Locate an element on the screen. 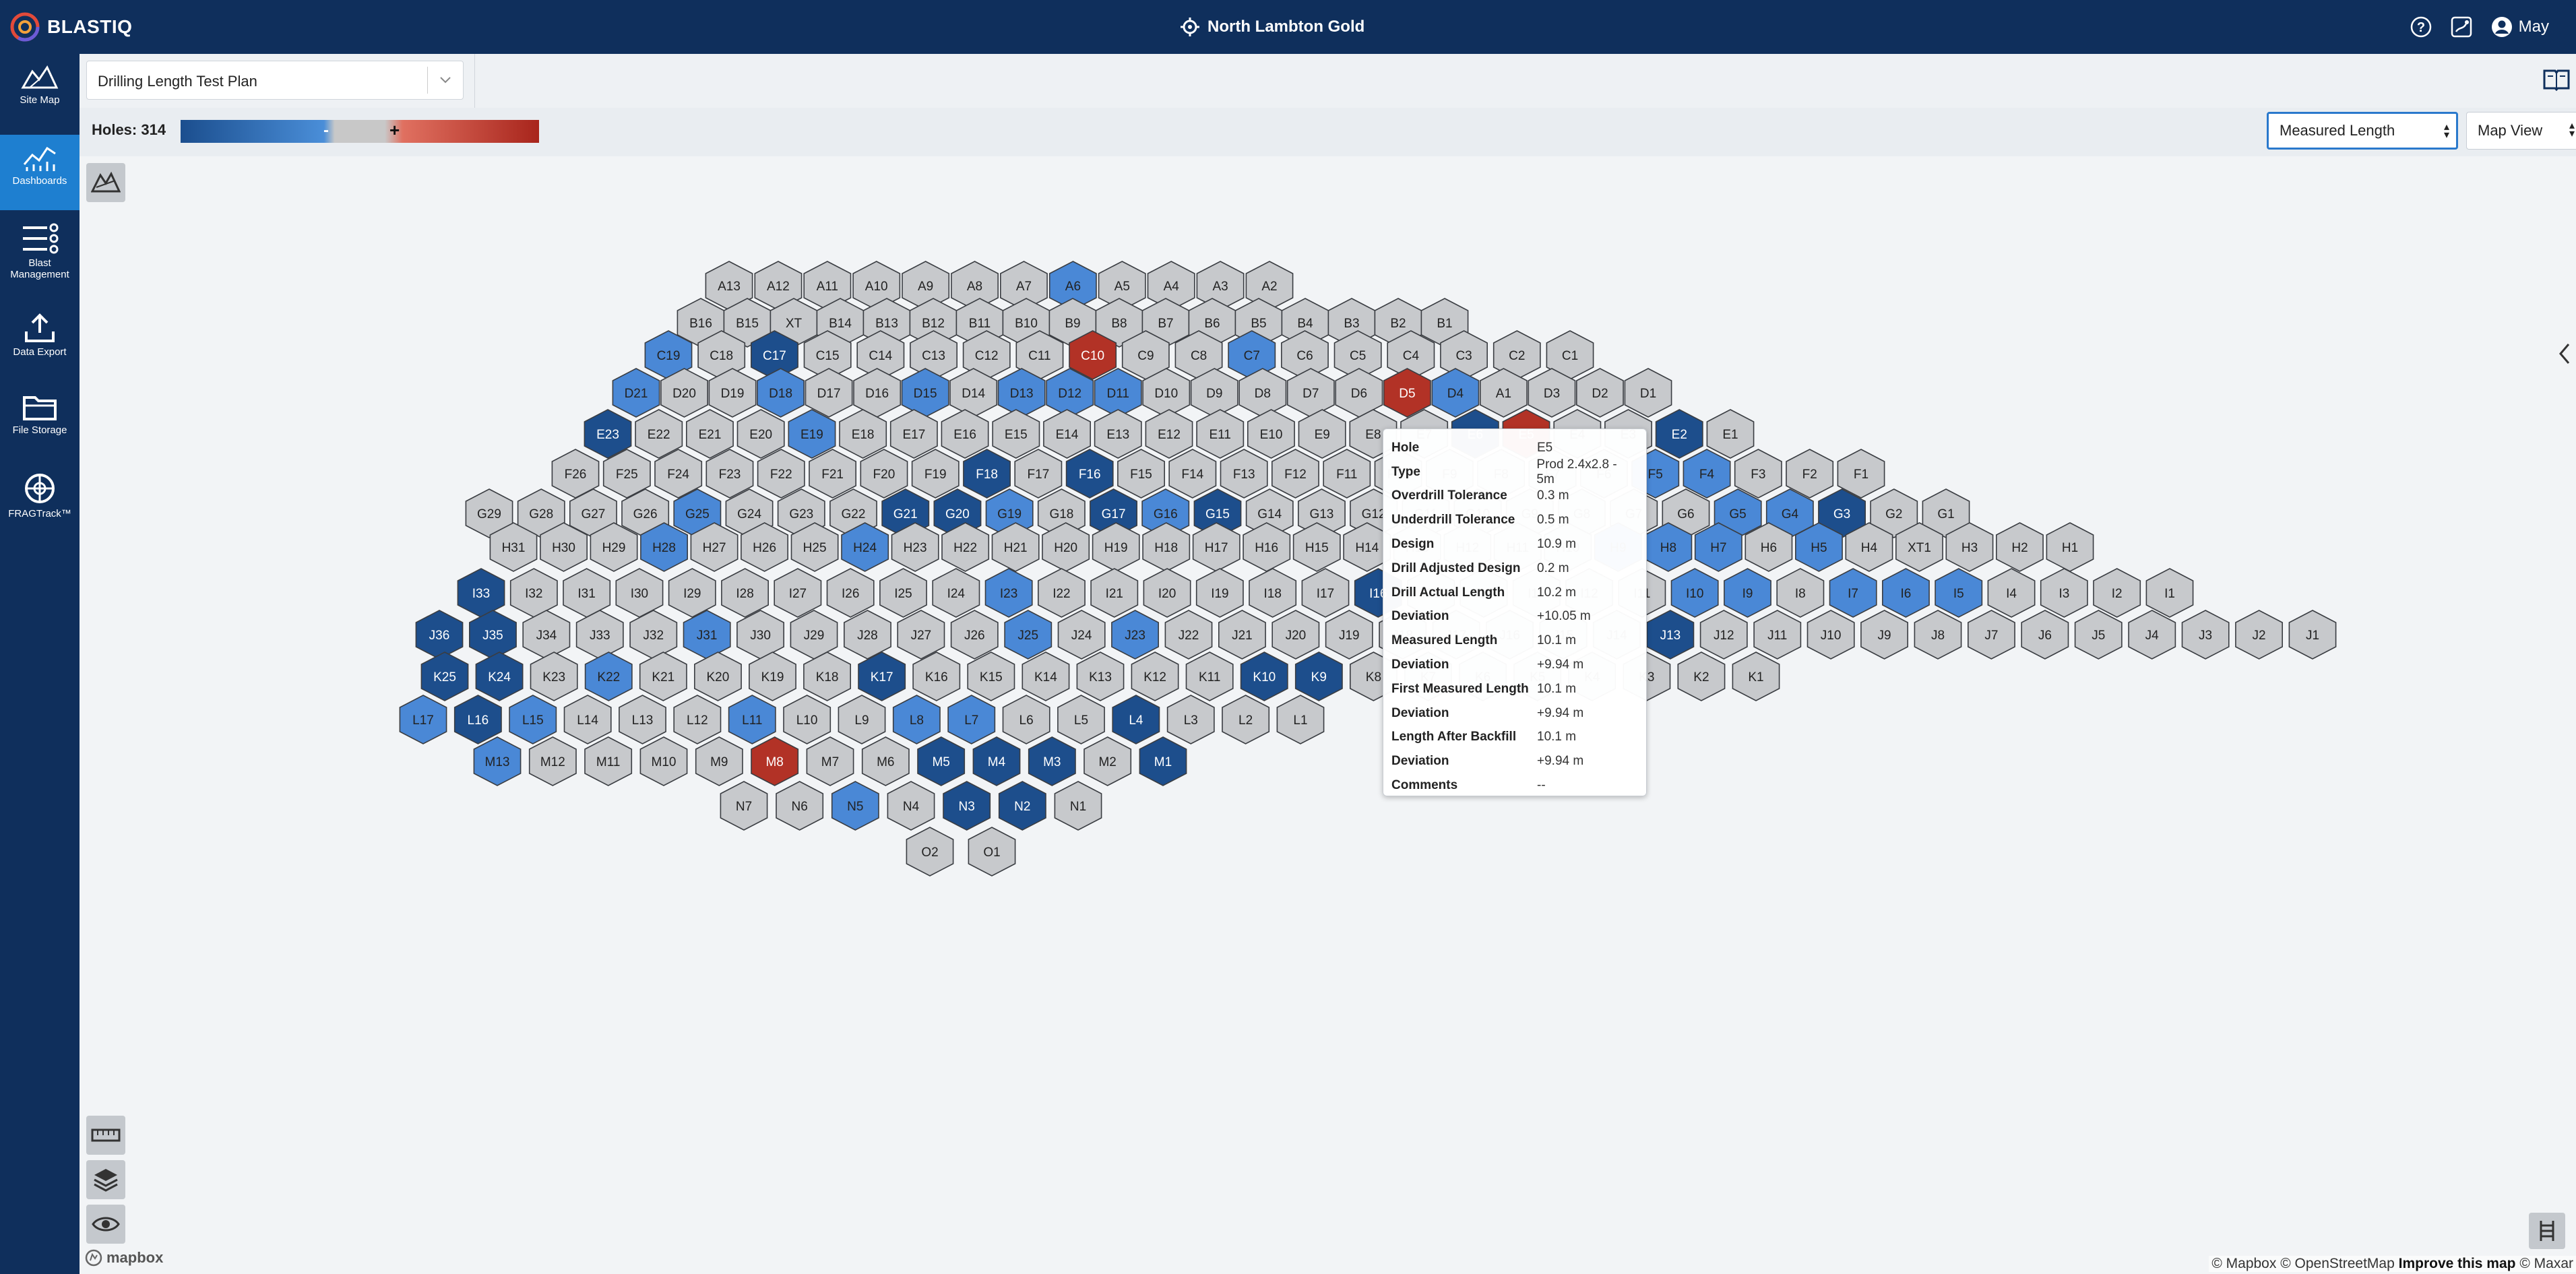 Image resolution: width=2576 pixels, height=1274 pixels. blast-hole-i26: I26 is located at coordinates (850, 593).